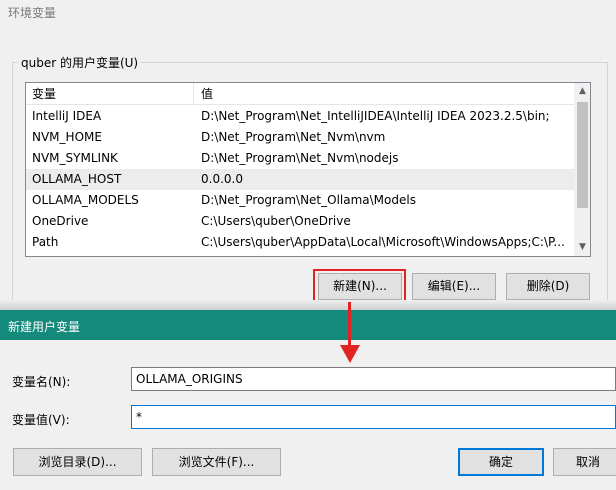  Describe the element at coordinates (350, 354) in the screenshot. I see `annotation-arrow-head-icon` at that location.